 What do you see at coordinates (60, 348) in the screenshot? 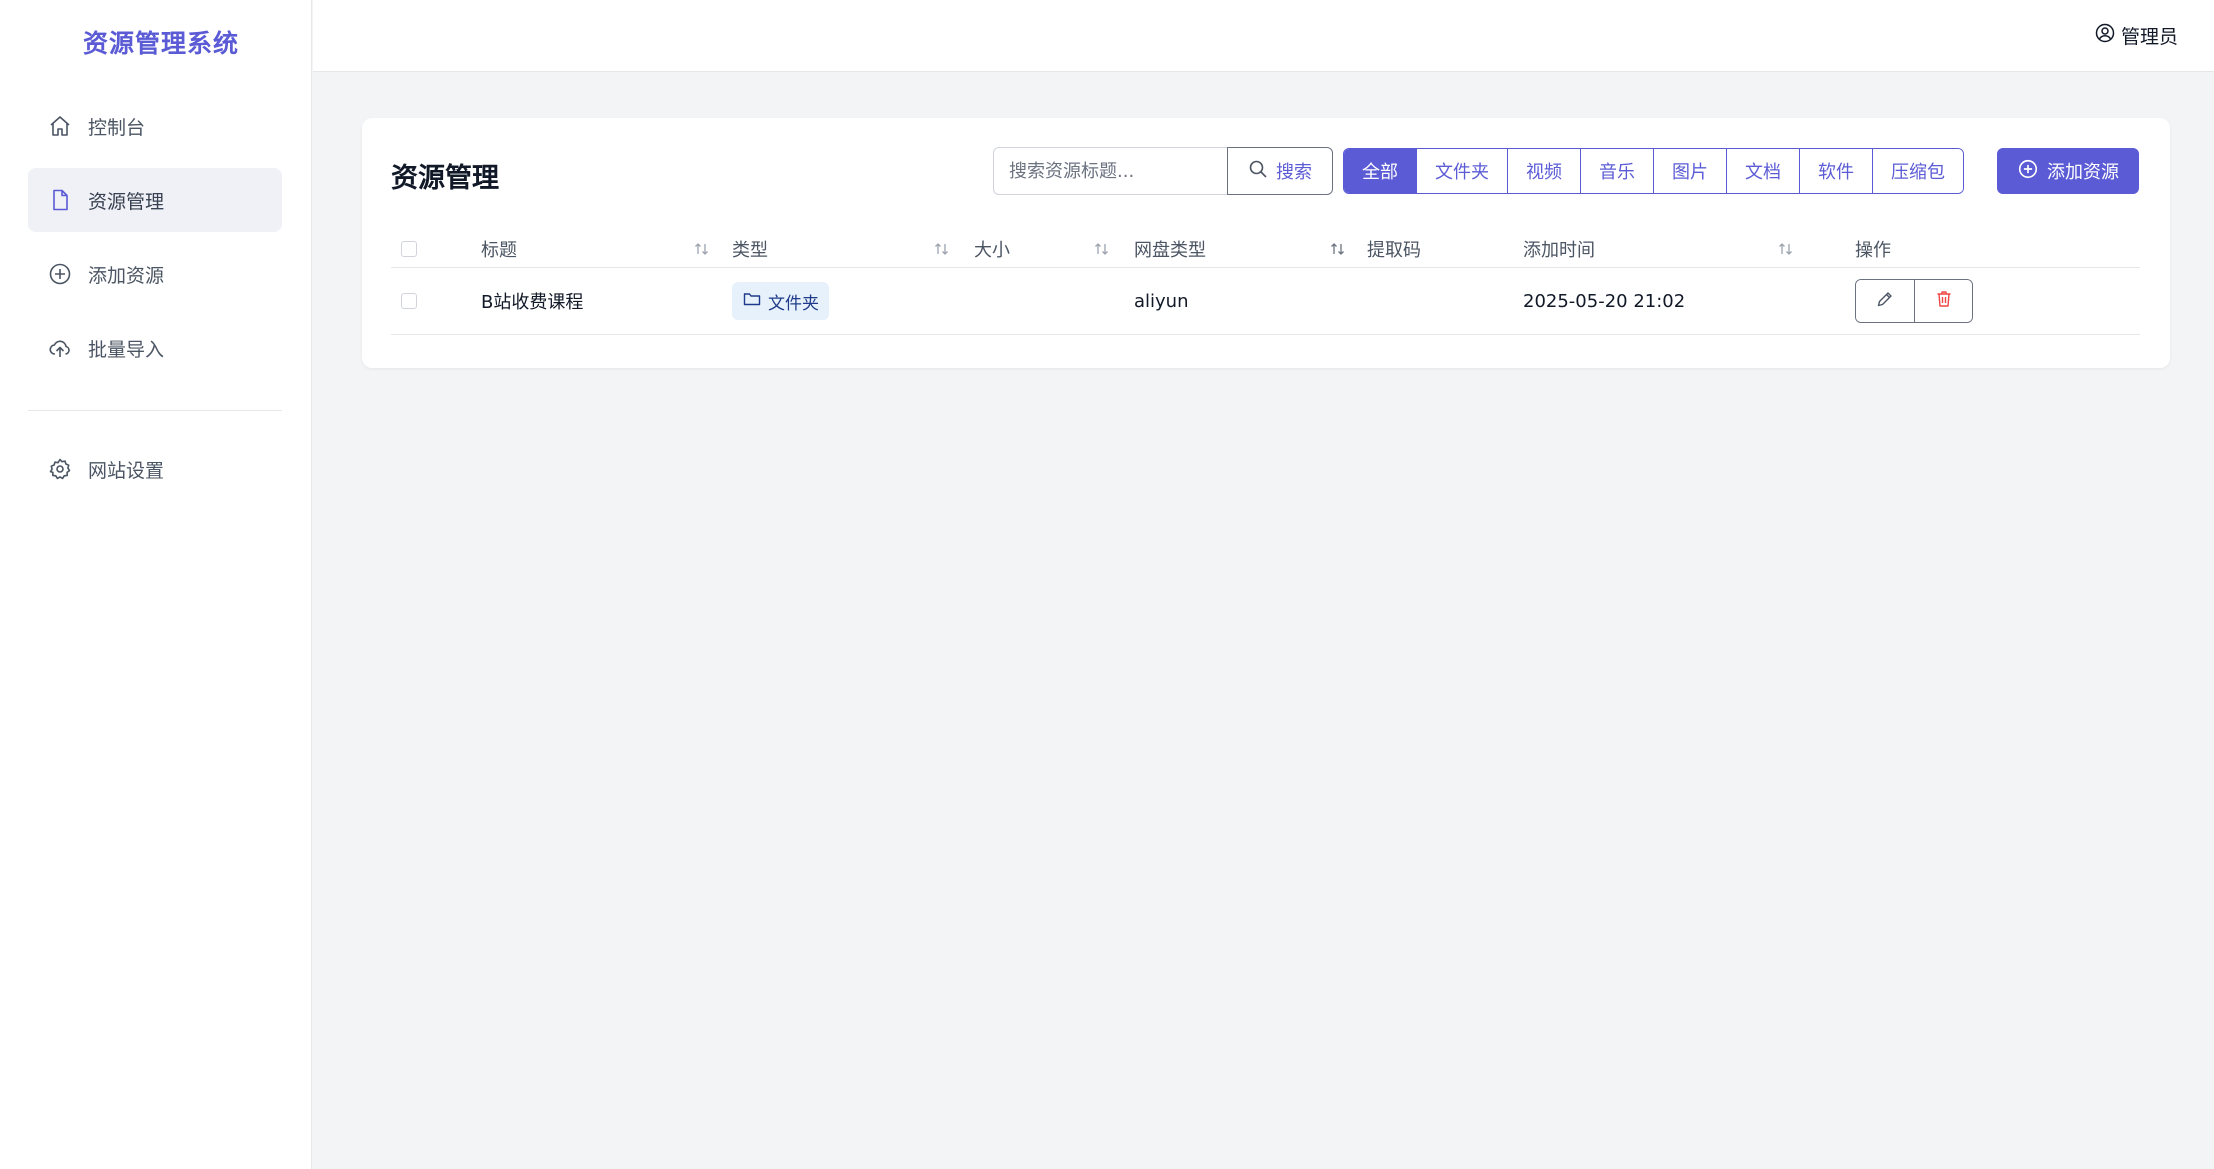
I see `cloud-upload-icon` at bounding box center [60, 348].